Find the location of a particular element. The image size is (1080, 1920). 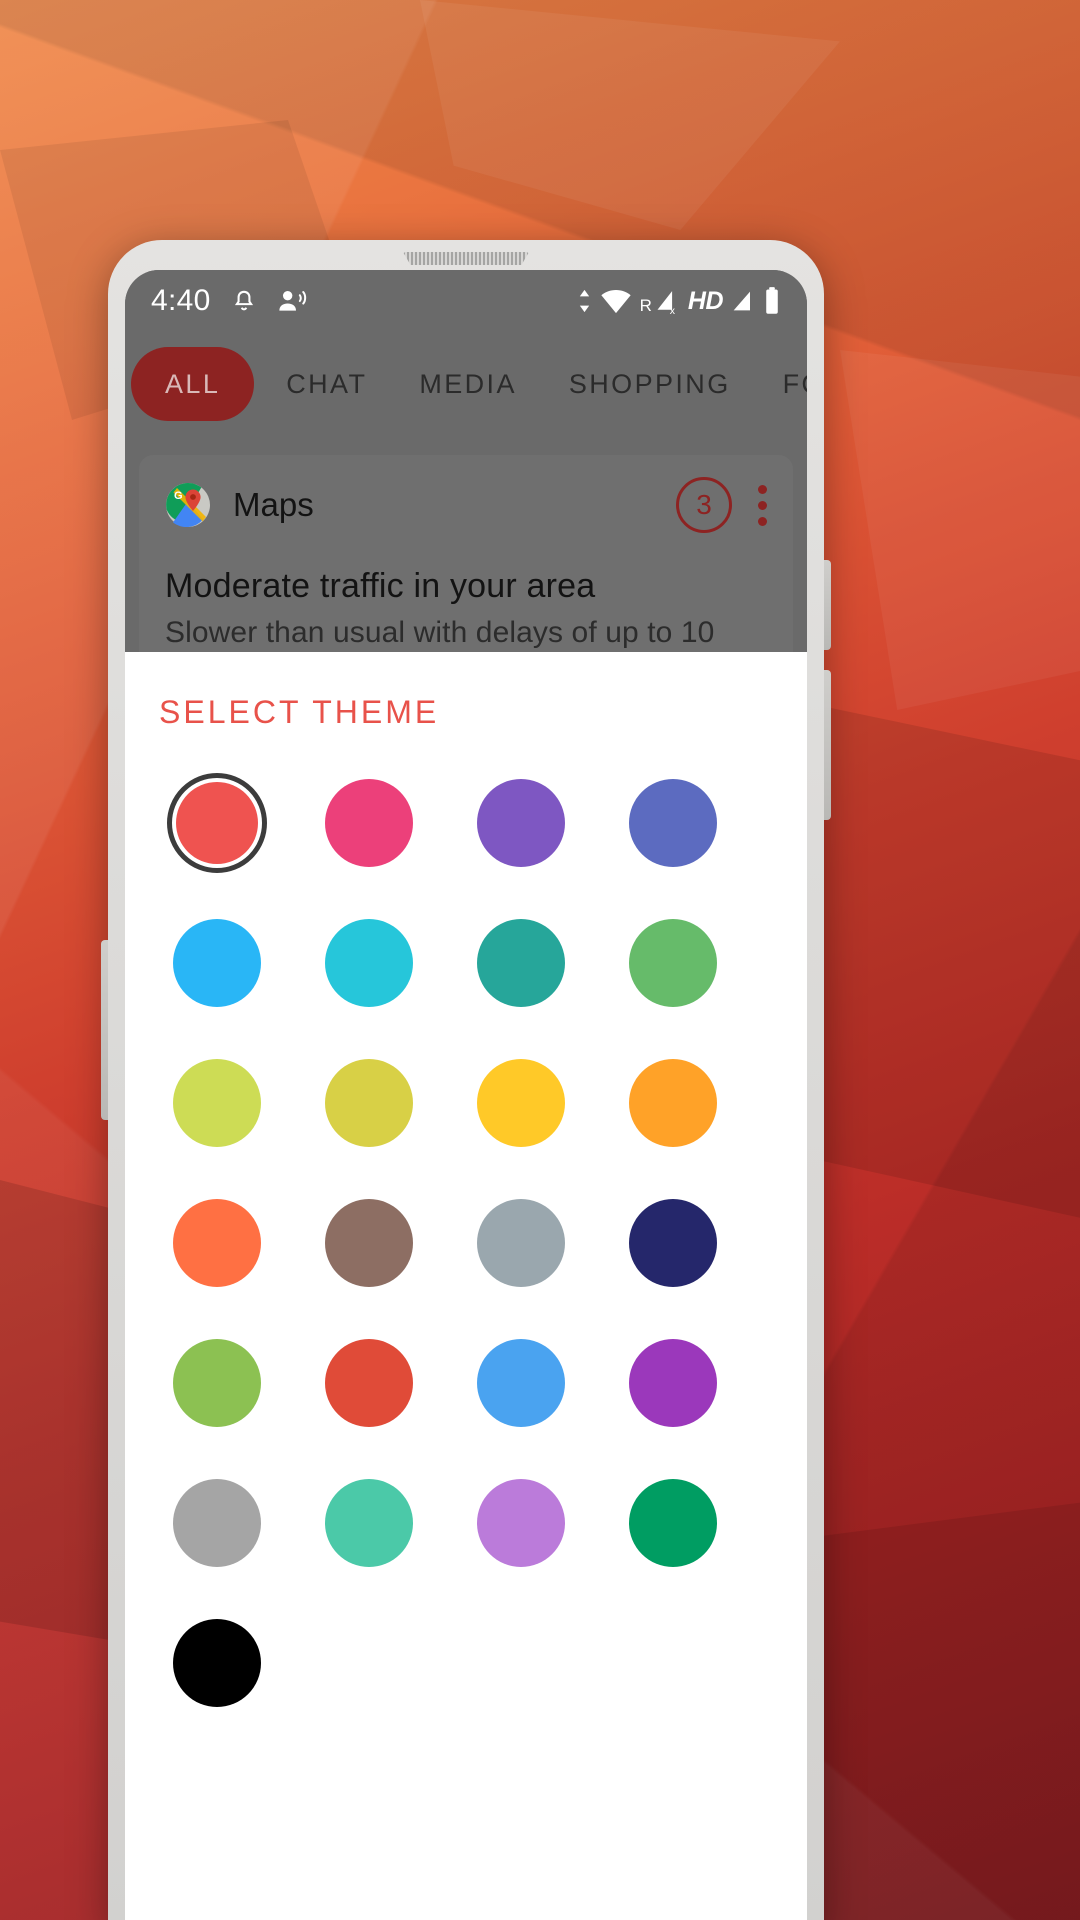

theme-swatch-dark-yellow is located at coordinates (369, 1103).